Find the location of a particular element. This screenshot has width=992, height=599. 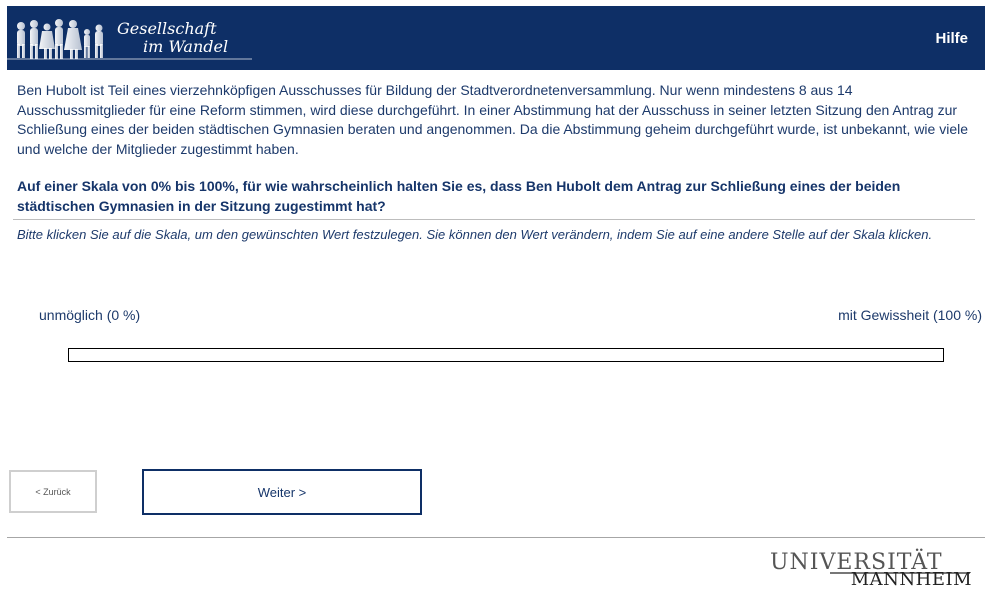

help-link: Hilfe is located at coordinates (951, 38).